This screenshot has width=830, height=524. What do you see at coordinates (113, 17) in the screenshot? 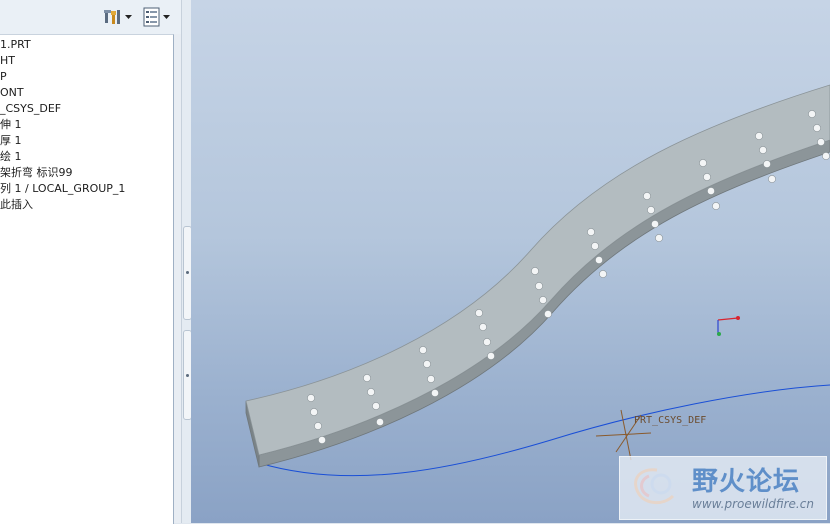
I see `settings-tools-icon` at bounding box center [113, 17].